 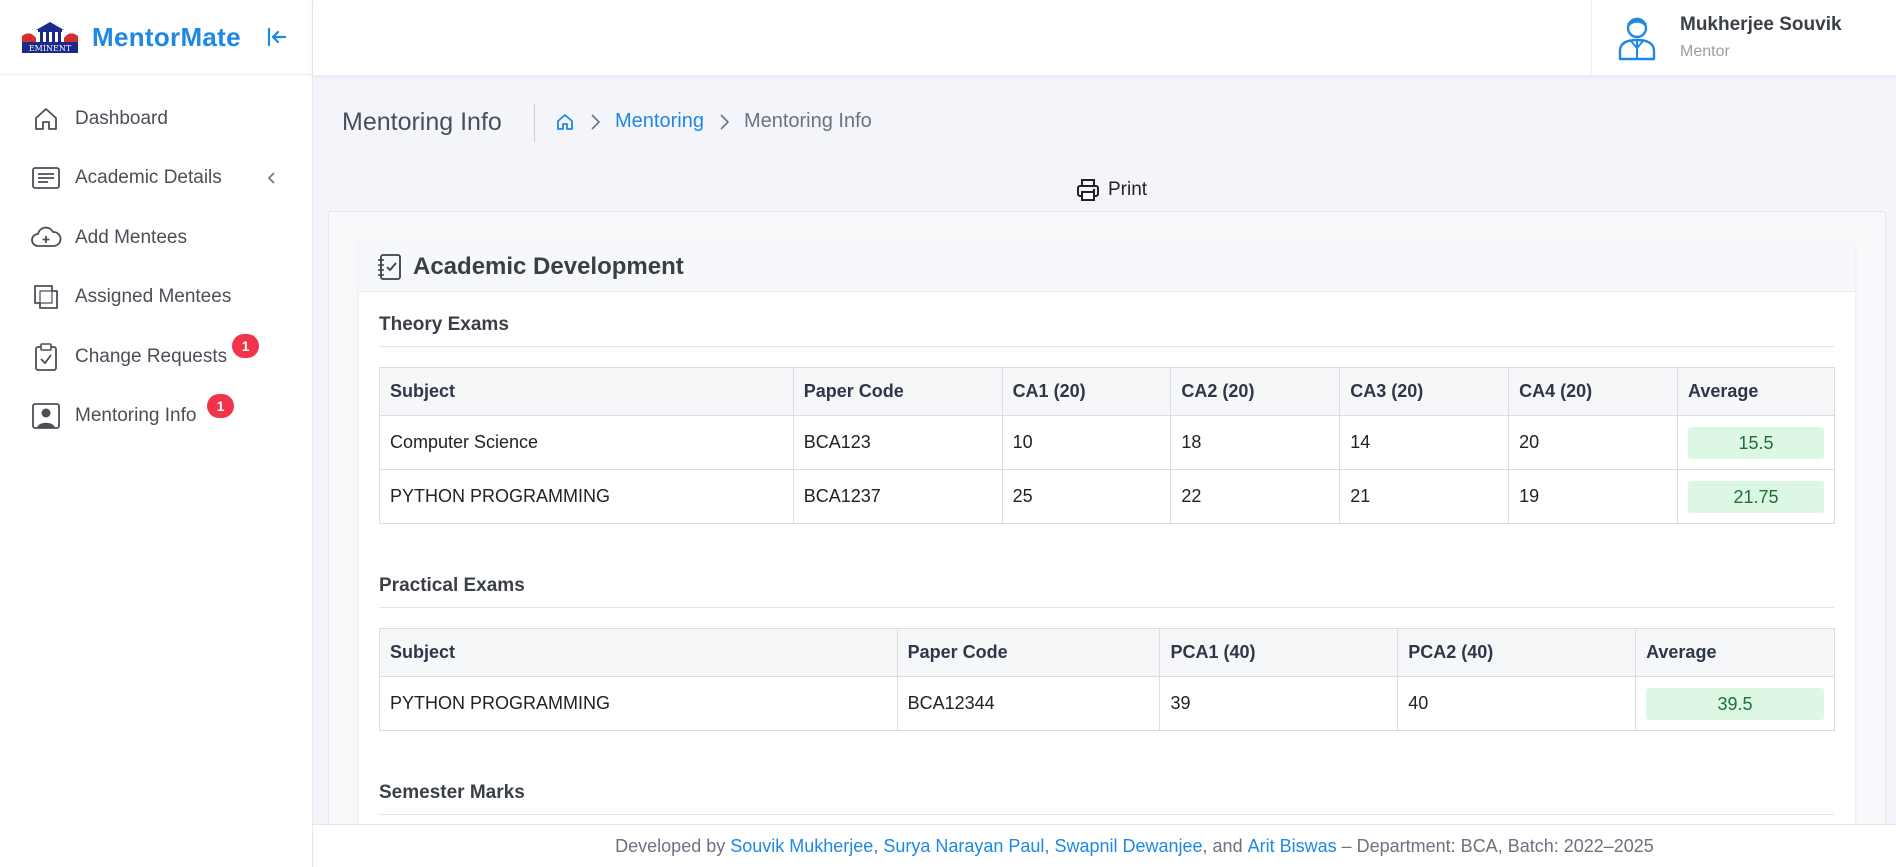 What do you see at coordinates (1255, 391) in the screenshot?
I see `column-header: CA2 (20)` at bounding box center [1255, 391].